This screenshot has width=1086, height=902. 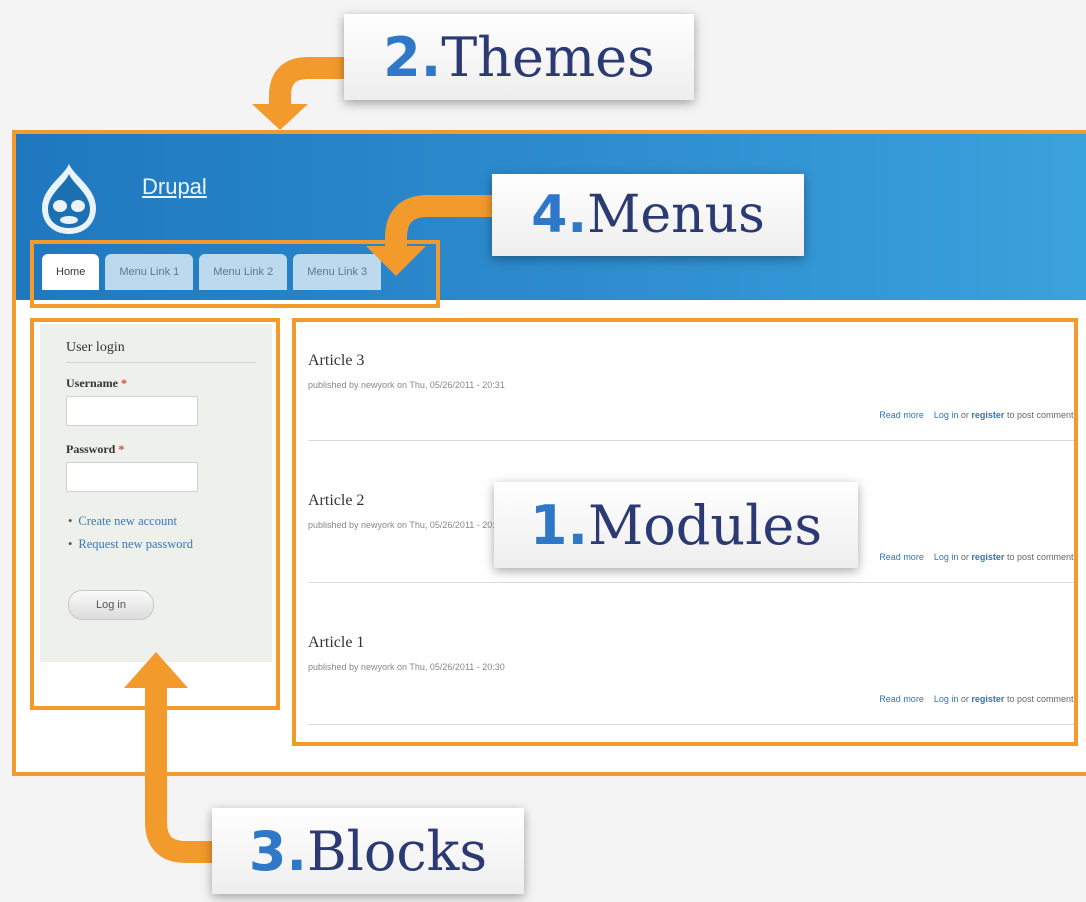 I want to click on callout-blocks: 3. Blocks, so click(x=368, y=851).